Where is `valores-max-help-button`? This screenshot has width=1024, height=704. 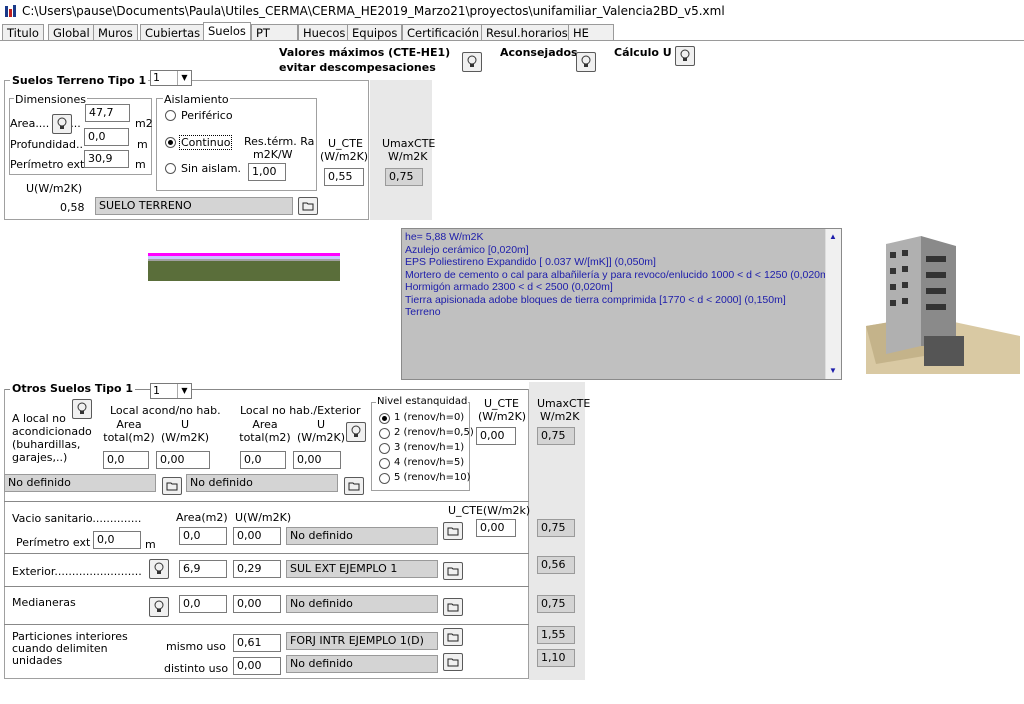
valores-max-help-button is located at coordinates (472, 62).